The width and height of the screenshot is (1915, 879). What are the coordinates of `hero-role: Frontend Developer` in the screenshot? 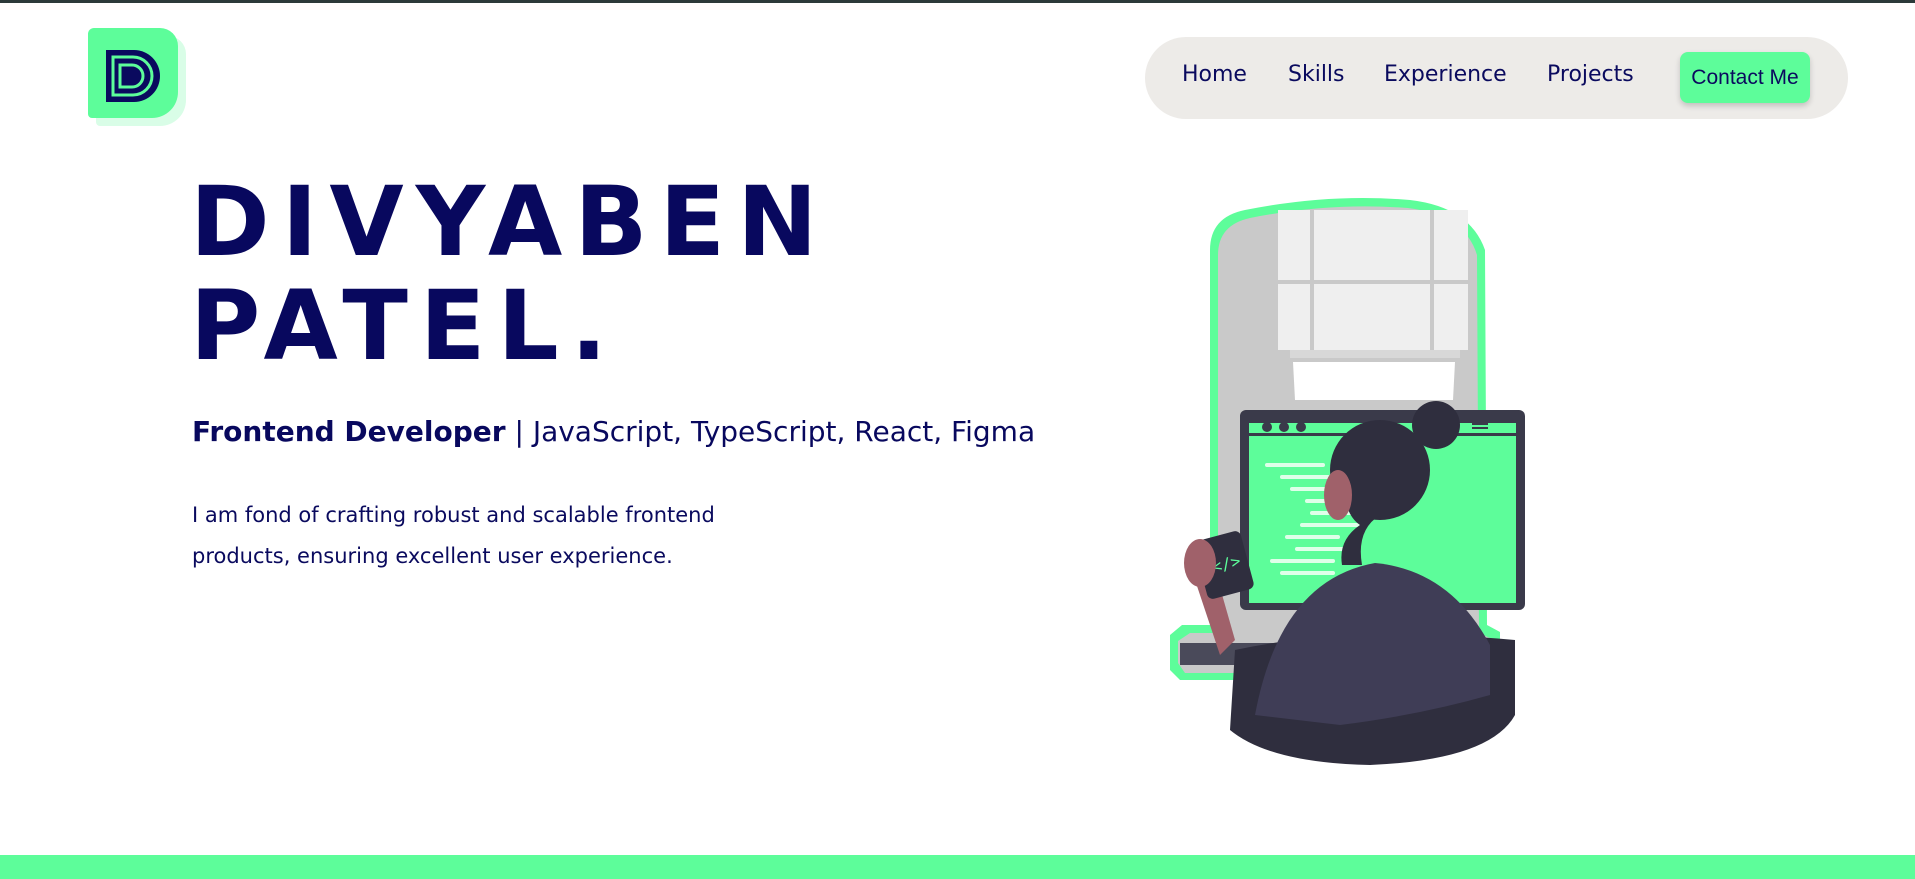 It's located at (349, 431).